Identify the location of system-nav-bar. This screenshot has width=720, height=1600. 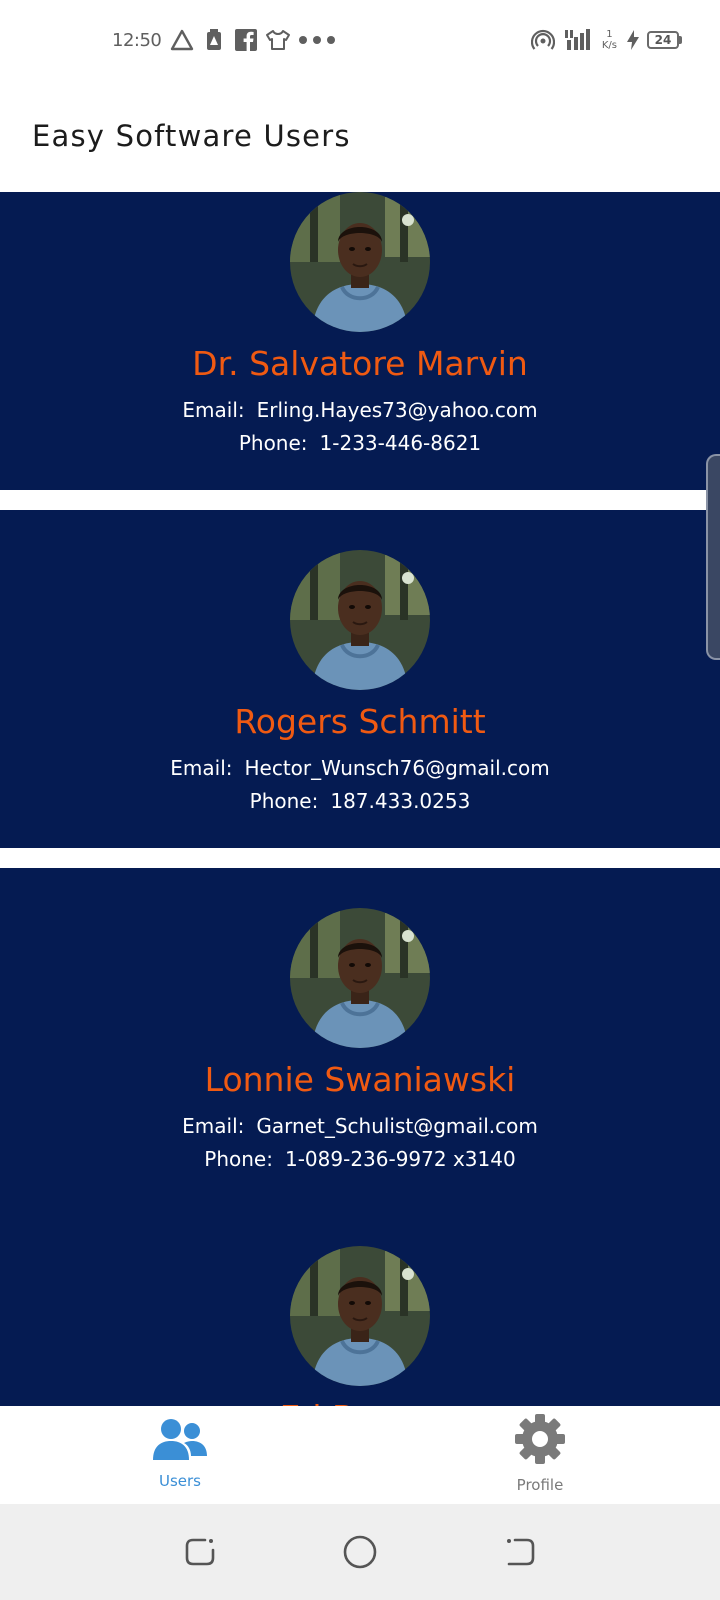
(360, 1552).